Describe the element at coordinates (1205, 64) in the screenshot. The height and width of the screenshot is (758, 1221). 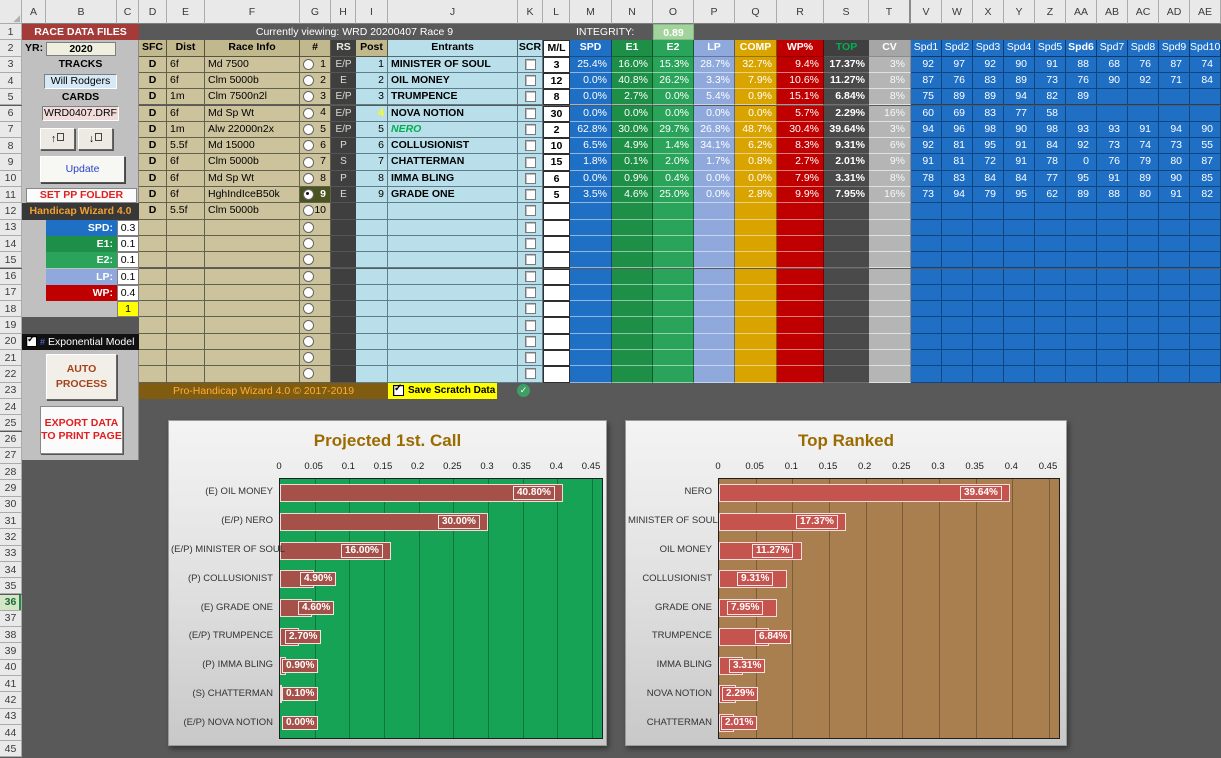
I see `cell-spd10: 74` at that location.